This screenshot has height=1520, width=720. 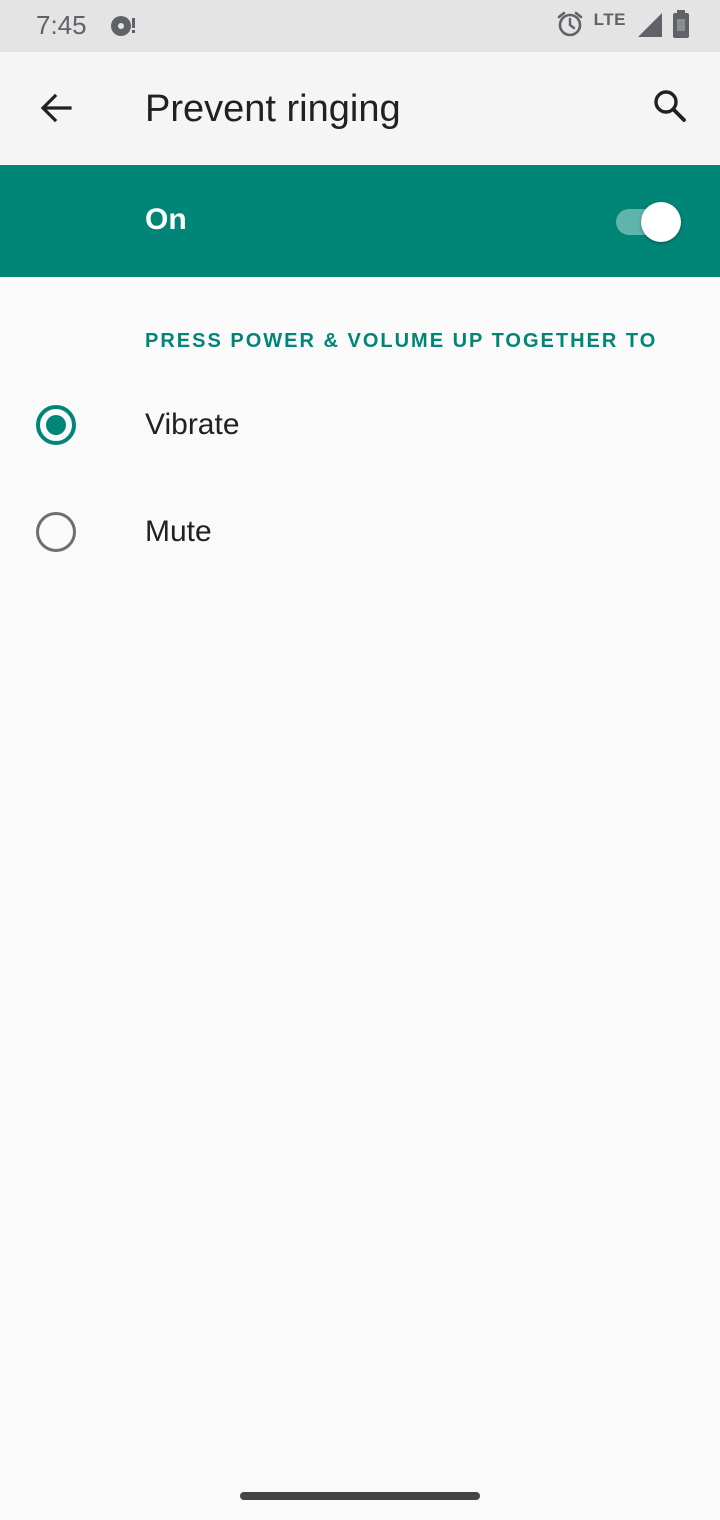 I want to click on gesture-nav-handle, so click(x=360, y=1496).